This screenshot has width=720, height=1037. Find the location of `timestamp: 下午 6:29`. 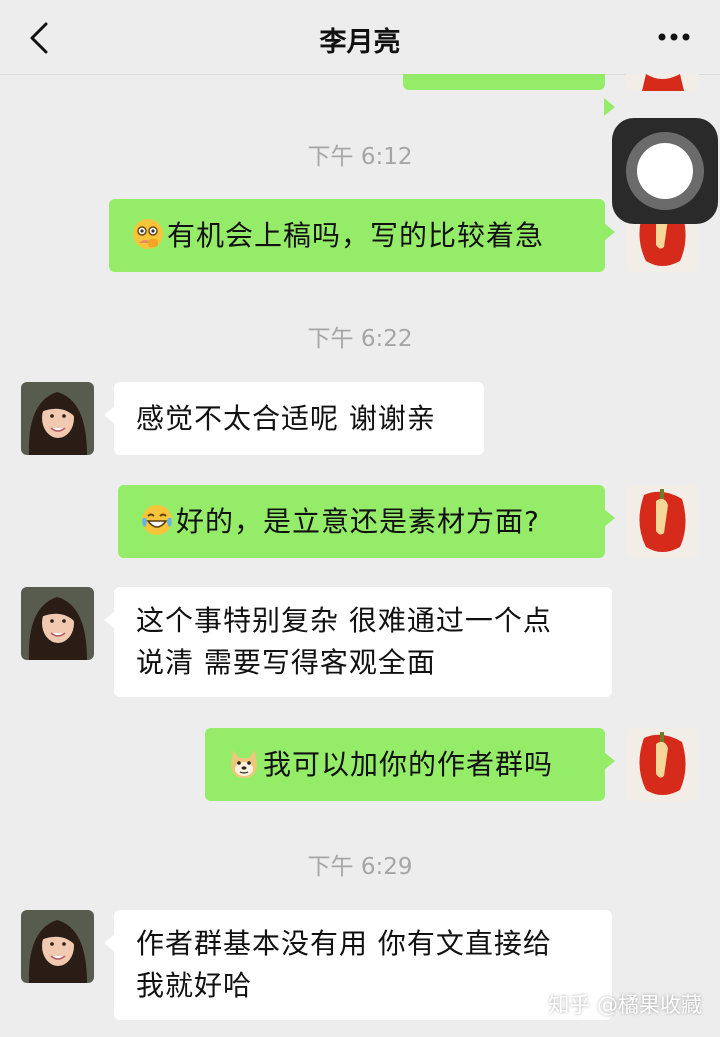

timestamp: 下午 6:29 is located at coordinates (360, 867).